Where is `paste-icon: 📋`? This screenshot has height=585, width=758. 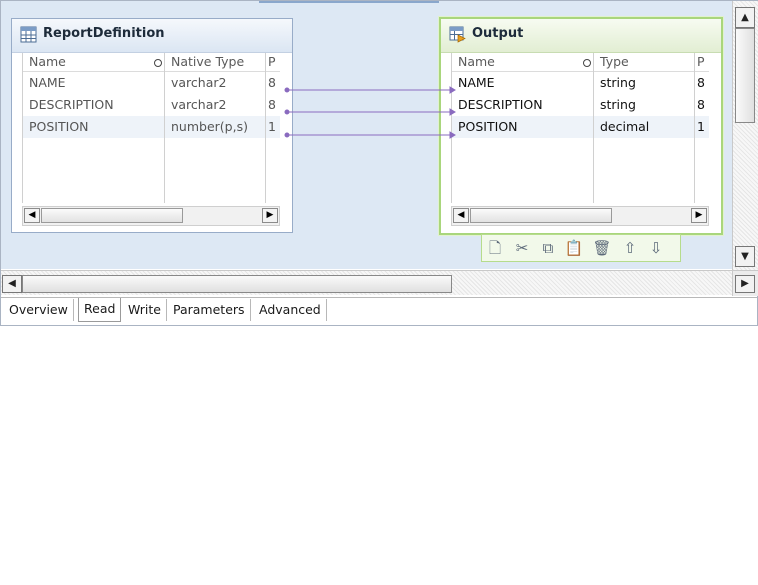
paste-icon: 📋 is located at coordinates (574, 248).